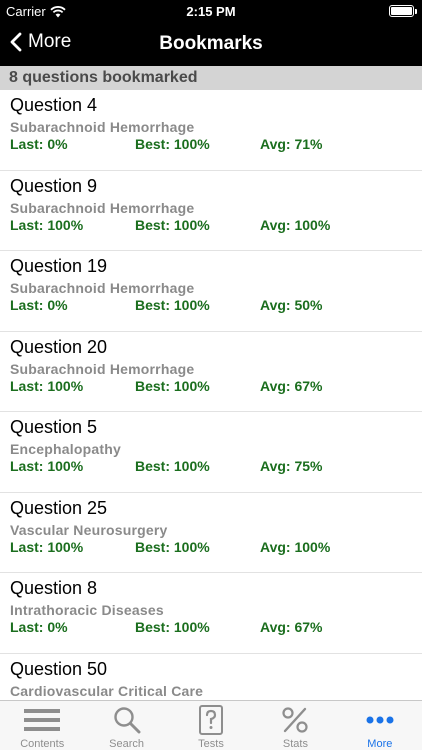  What do you see at coordinates (211, 78) in the screenshot?
I see `section-header: 8 questions bookmarked` at bounding box center [211, 78].